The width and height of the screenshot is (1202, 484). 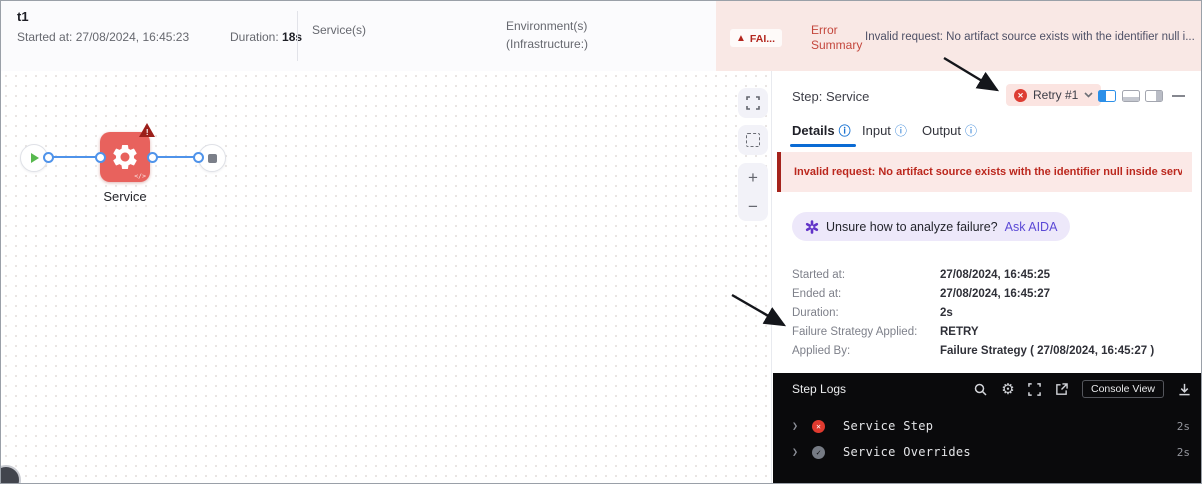 I want to click on step-logs-header: Step Logs ⚙ Console View, so click(x=987, y=389).